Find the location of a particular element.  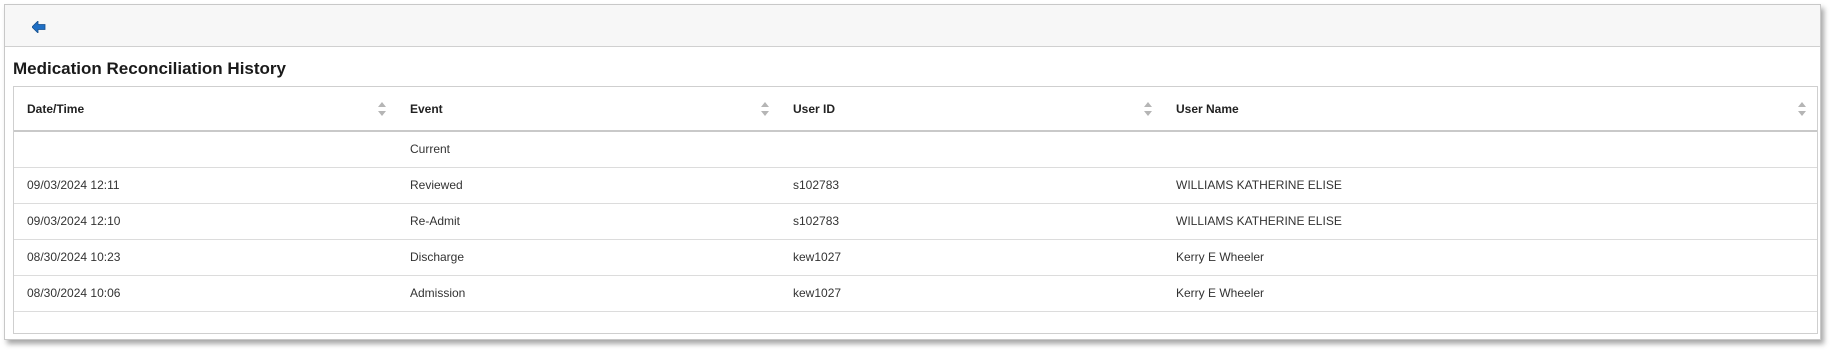

column-header-user-id: User ID is located at coordinates (971, 109).